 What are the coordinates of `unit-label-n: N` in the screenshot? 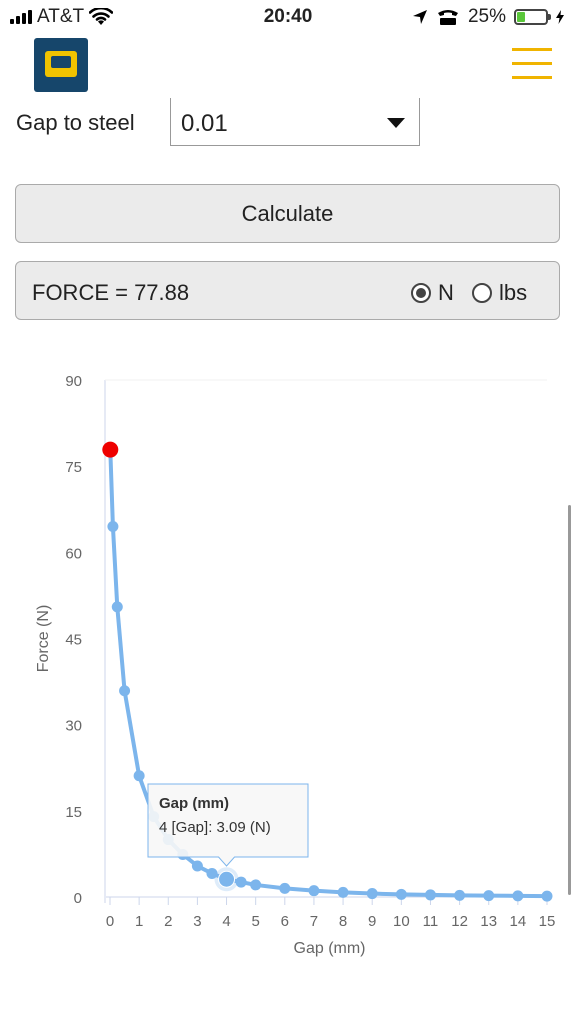 It's located at (446, 292).